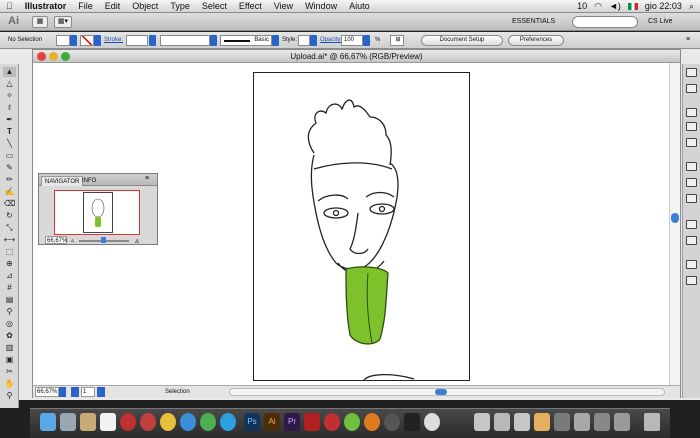  Describe the element at coordinates (208, 422) in the screenshot. I see `ipod-icon` at that location.